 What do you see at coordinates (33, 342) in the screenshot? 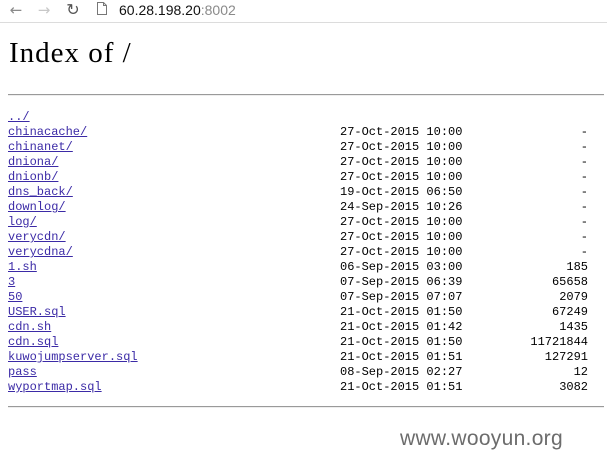
I see `entry-link: cdn.sql` at bounding box center [33, 342].